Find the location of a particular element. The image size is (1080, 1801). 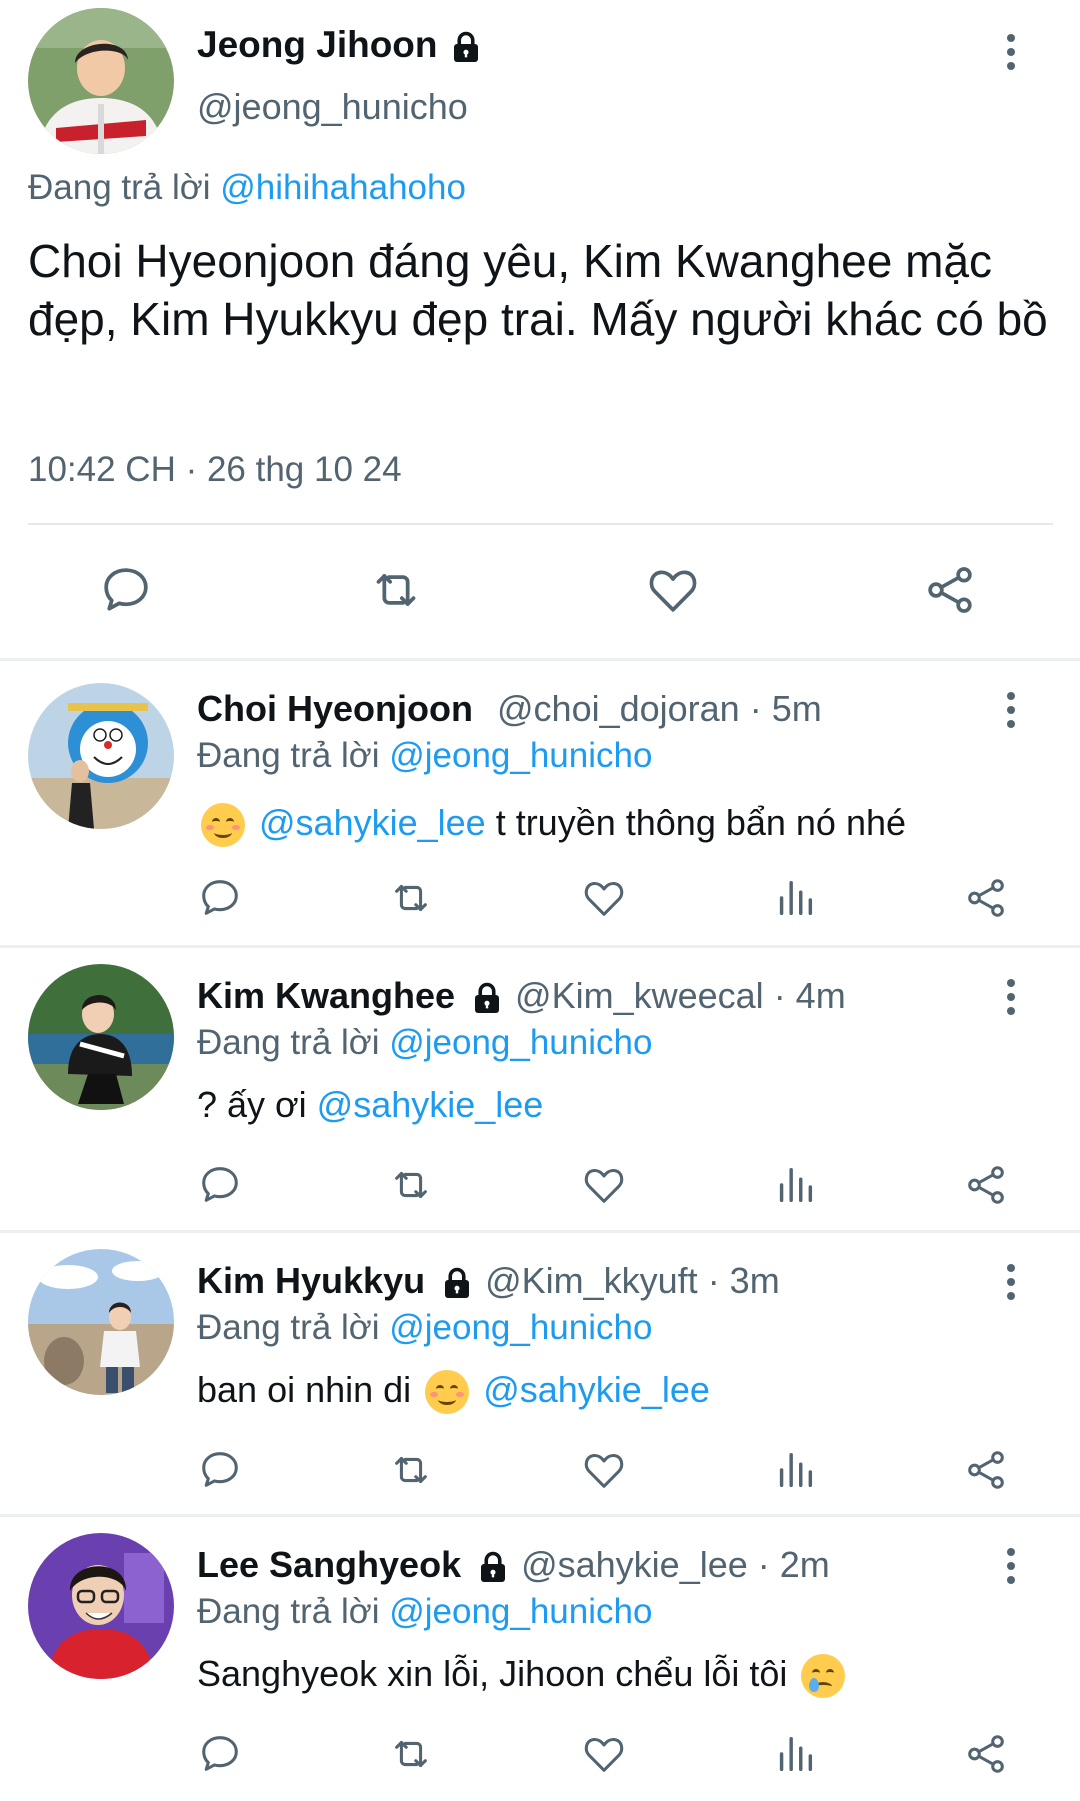

username: @Kim_kweecal is located at coordinates (639, 995).